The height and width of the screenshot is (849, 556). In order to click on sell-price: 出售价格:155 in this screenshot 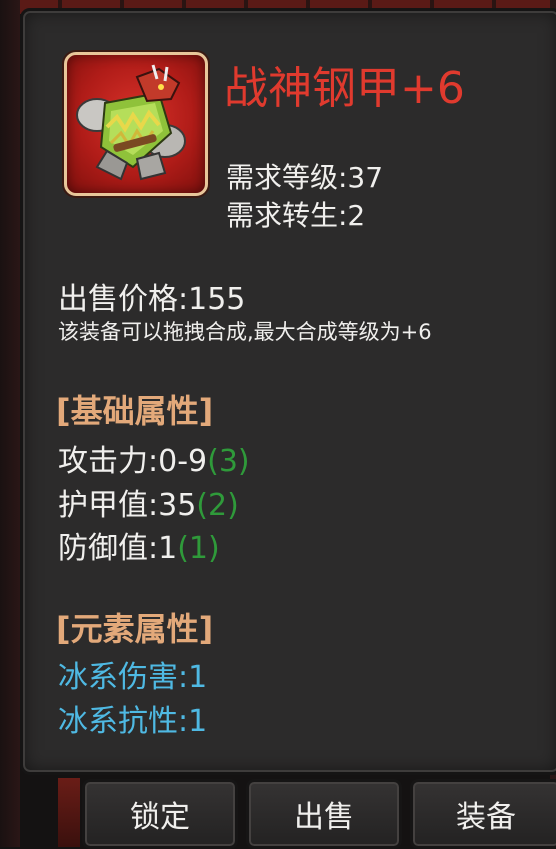, I will do `click(152, 299)`.